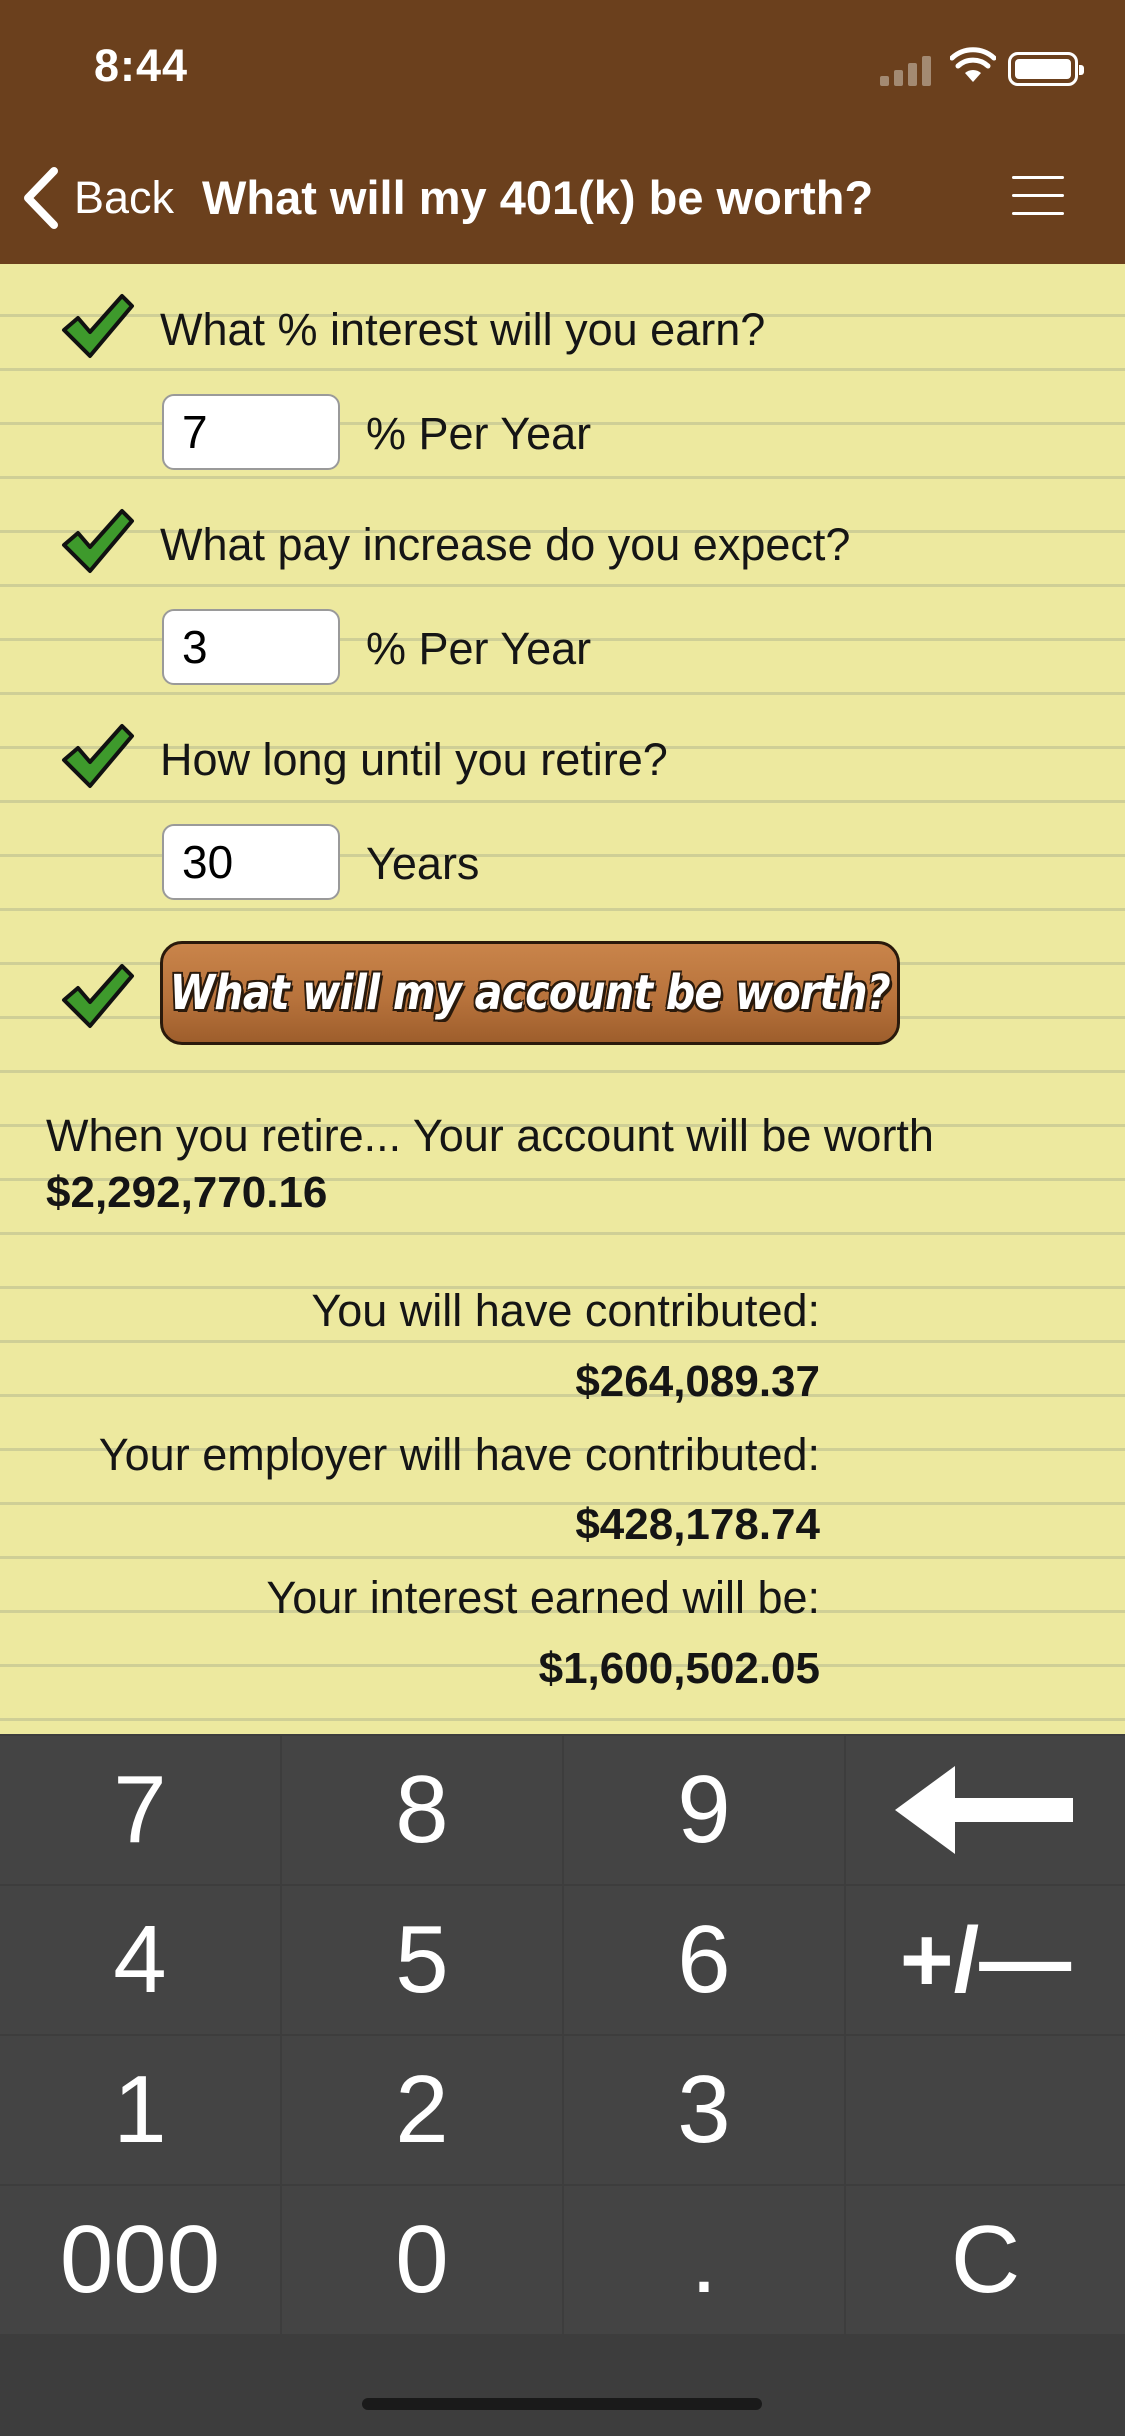 This screenshot has width=1125, height=2436. I want to click on calculate-label: What will my account be worth?, so click(530, 993).